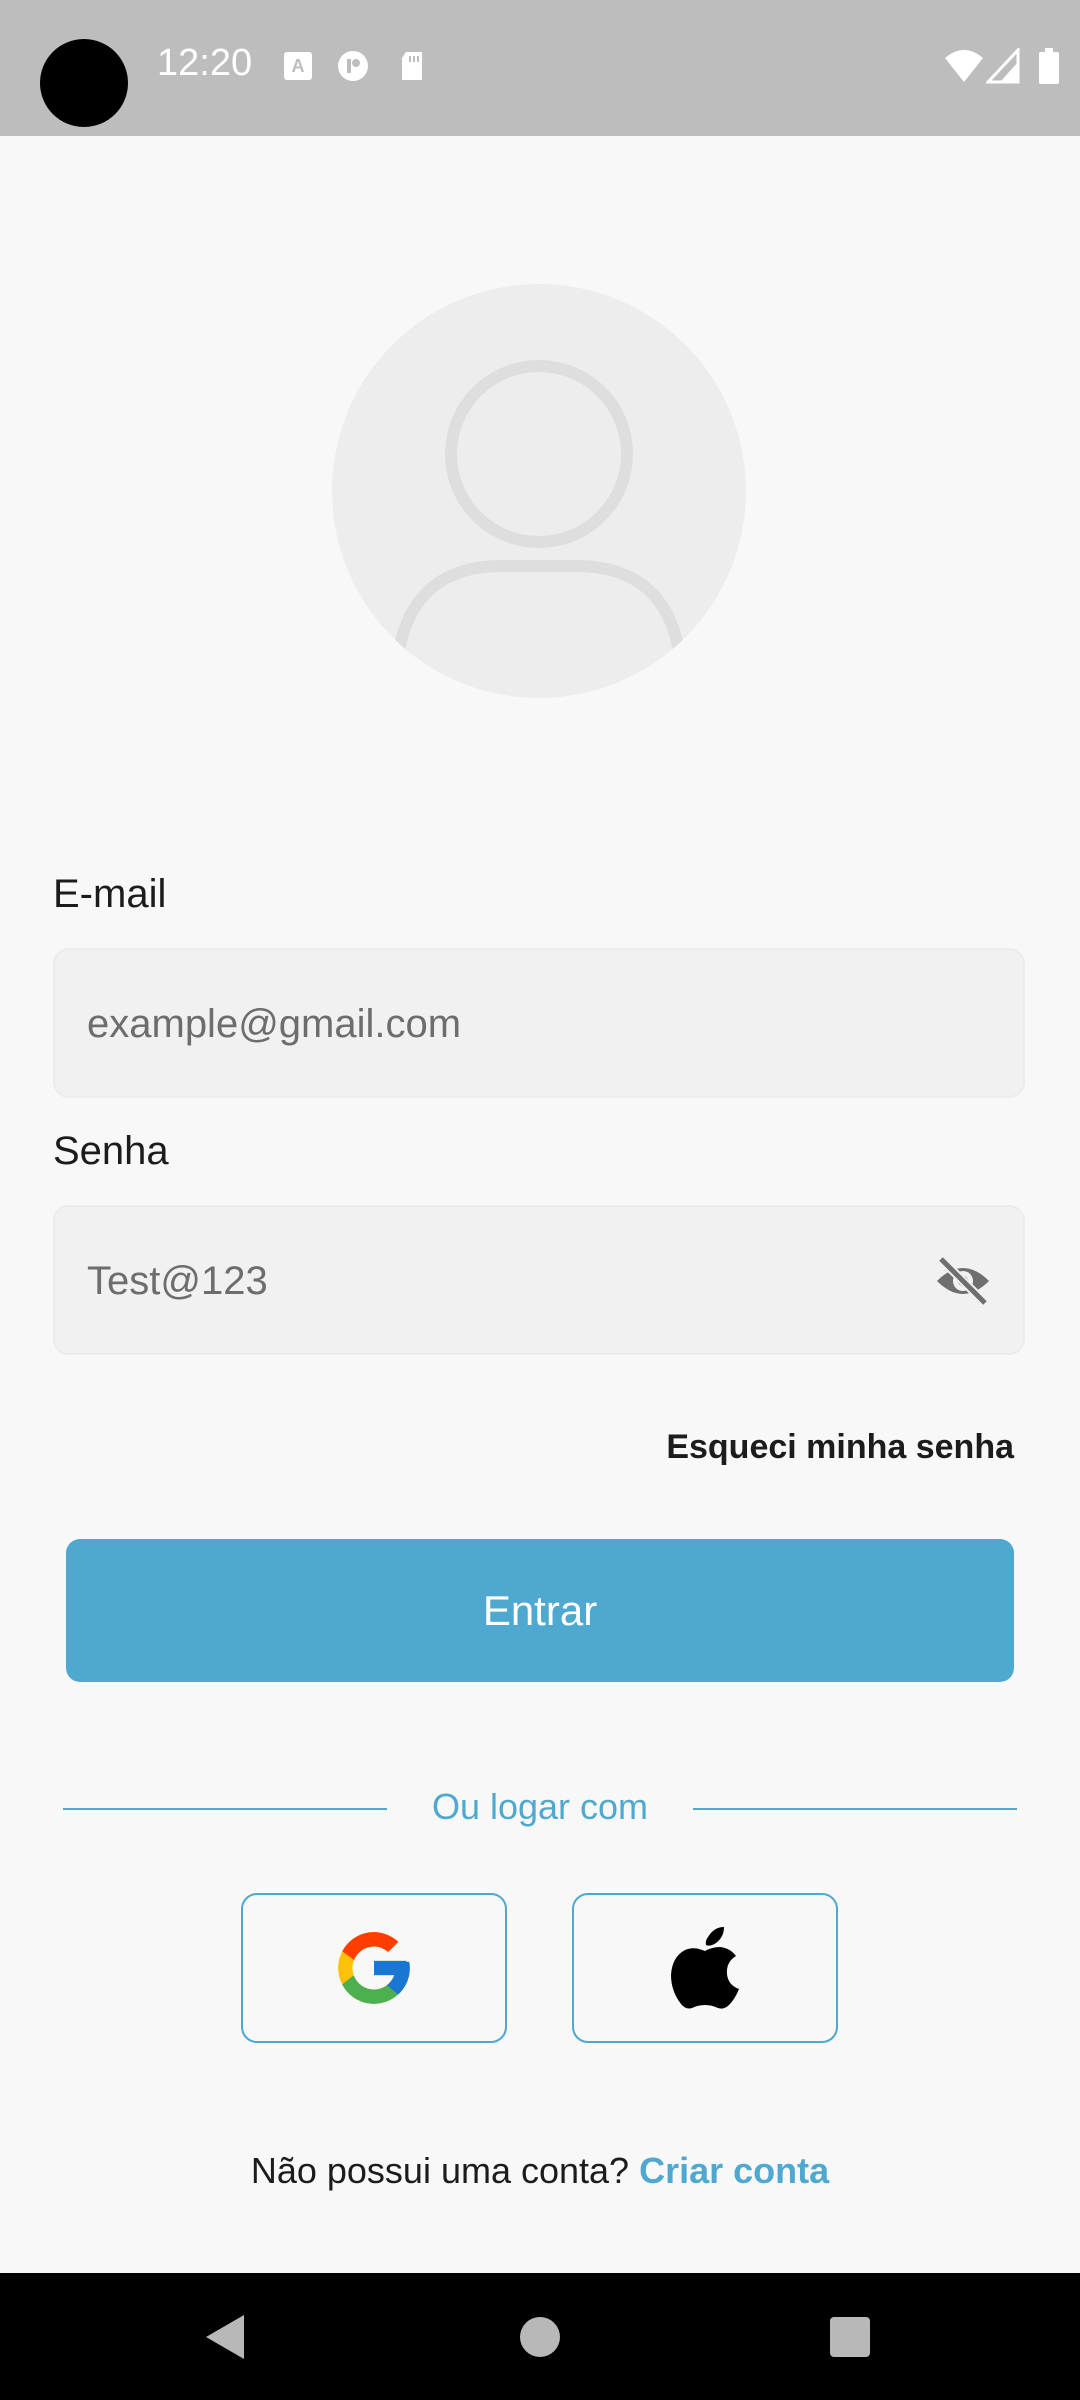 The image size is (1080, 2400). What do you see at coordinates (412, 66) in the screenshot?
I see `sd-card-icon` at bounding box center [412, 66].